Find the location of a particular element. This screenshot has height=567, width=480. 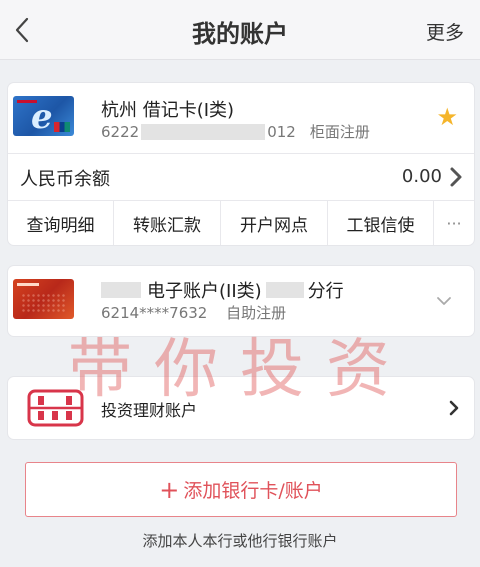

abacus-icon is located at coordinates (55, 408).